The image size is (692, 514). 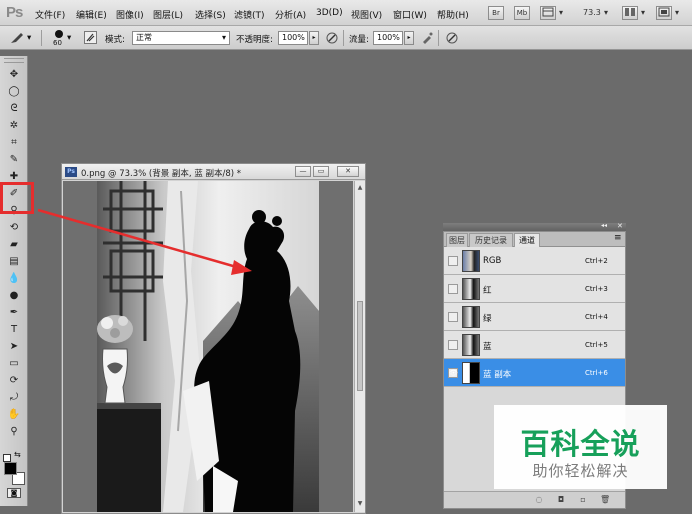 I want to click on document-ps-badge-icon: Ps, so click(x=71, y=172).